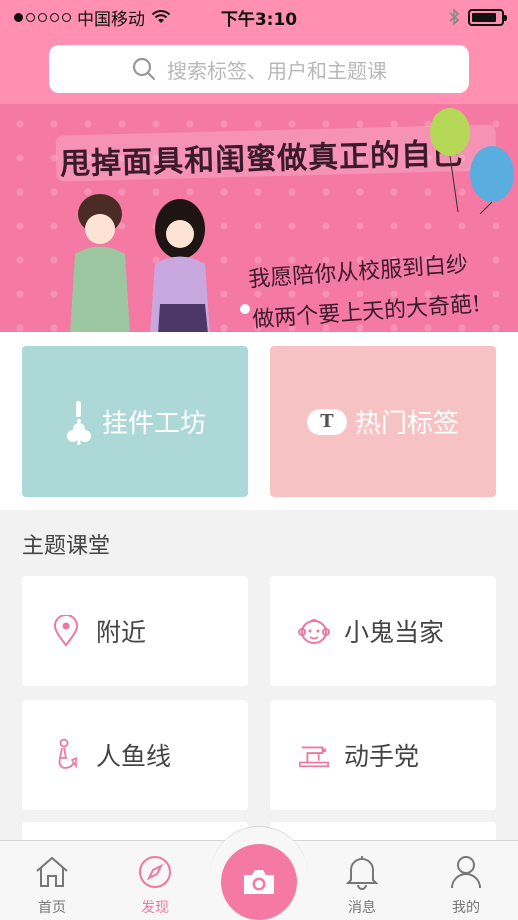 Image resolution: width=518 pixels, height=920 pixels. I want to click on topic-label: 人鱼线, so click(134, 756).